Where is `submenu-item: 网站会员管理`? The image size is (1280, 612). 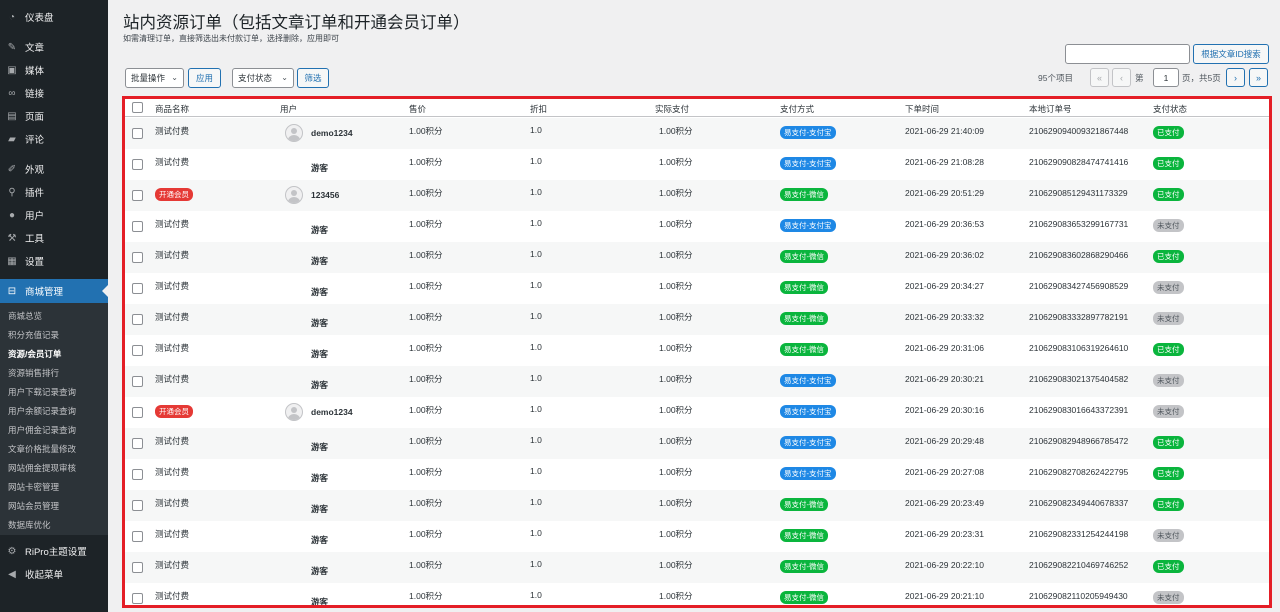 submenu-item: 网站会员管理 is located at coordinates (33, 506).